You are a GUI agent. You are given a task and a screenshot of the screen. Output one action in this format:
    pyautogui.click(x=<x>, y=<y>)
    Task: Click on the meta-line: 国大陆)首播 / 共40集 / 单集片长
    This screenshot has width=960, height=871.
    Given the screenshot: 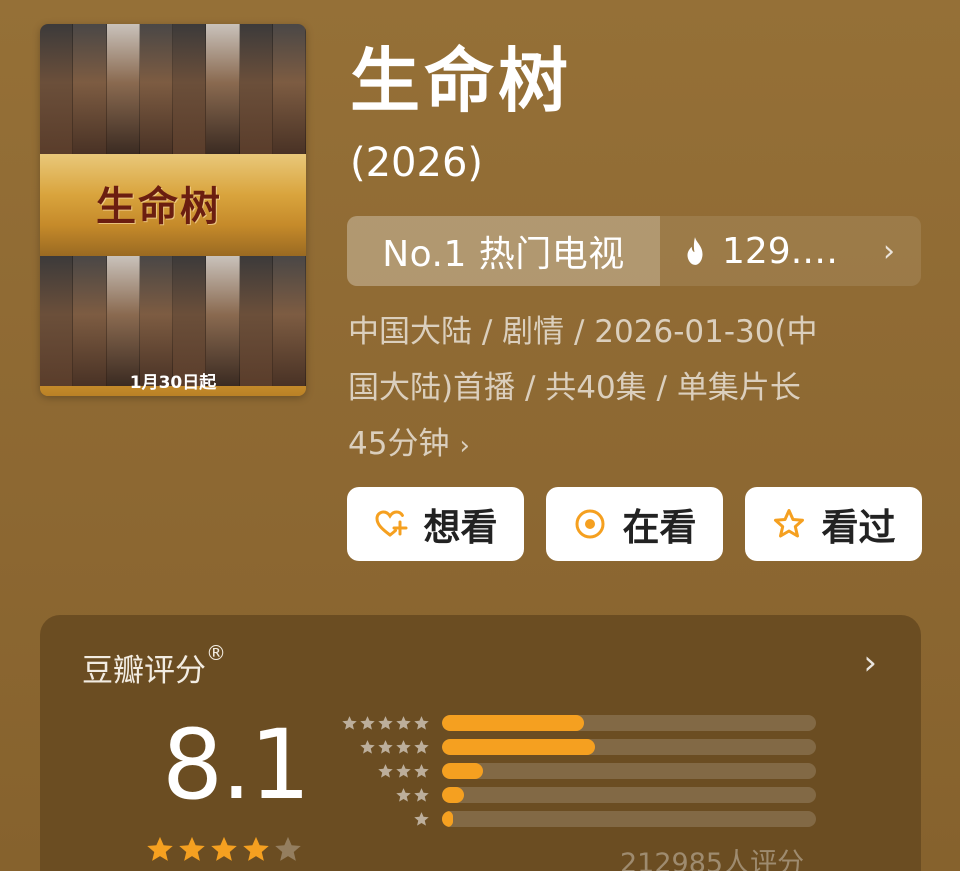 What is the action you would take?
    pyautogui.click(x=574, y=388)
    